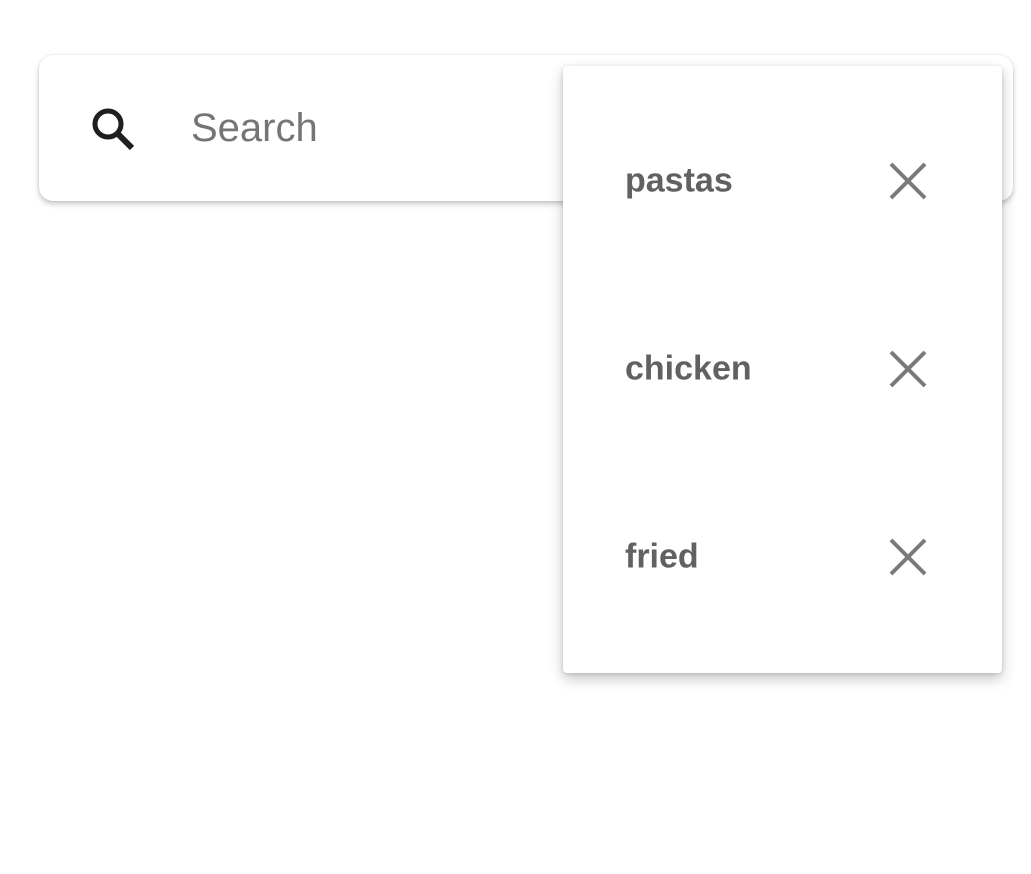 The width and height of the screenshot is (1031, 874). What do you see at coordinates (782, 557) in the screenshot?
I see `history-item-fried: fried` at bounding box center [782, 557].